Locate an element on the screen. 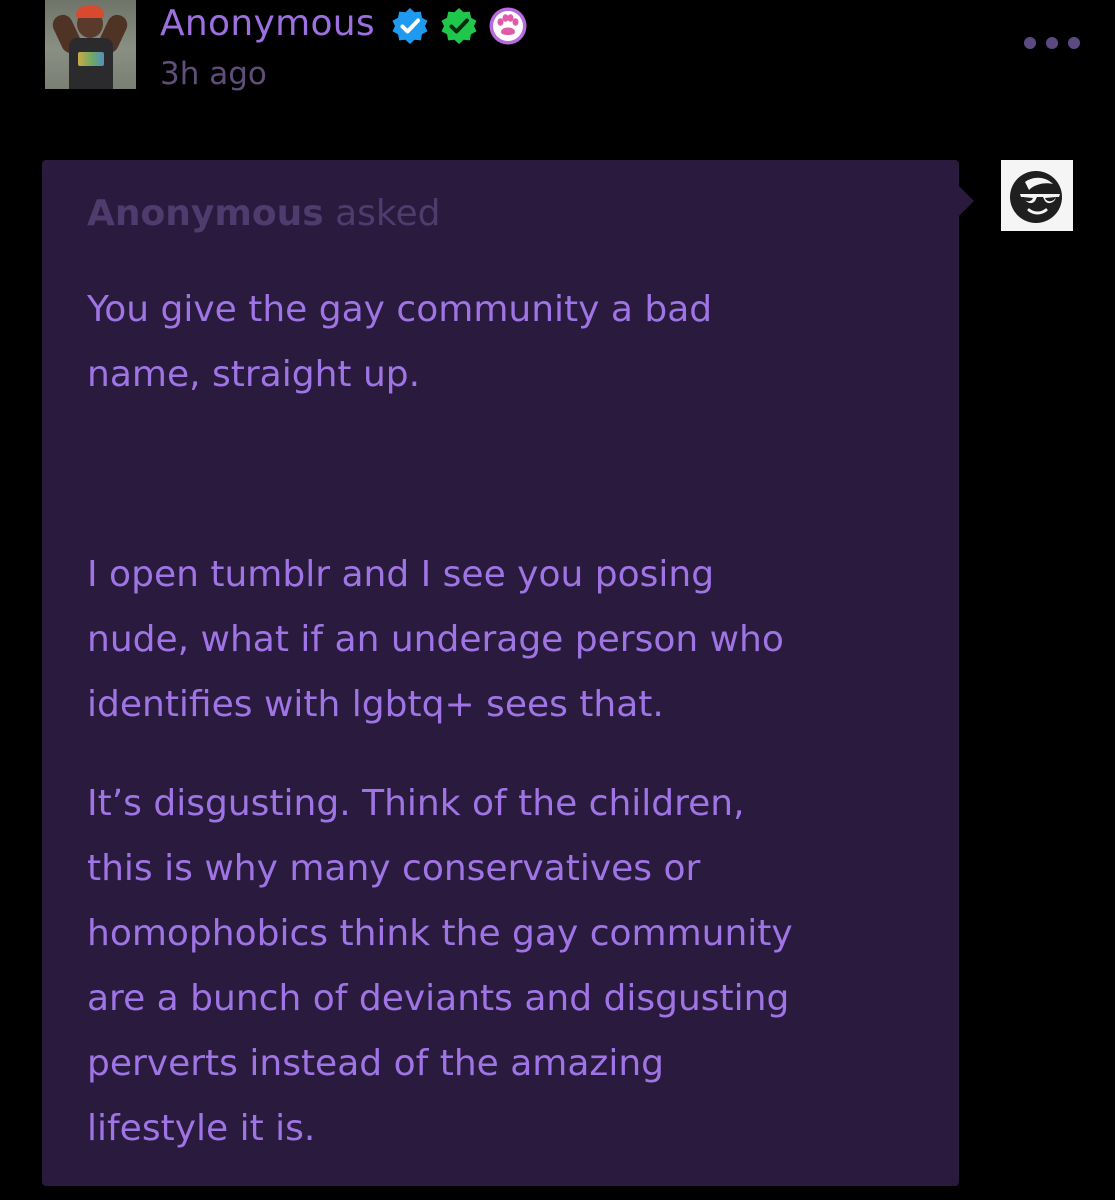  asker-name: Anonymous is located at coordinates (205, 213).